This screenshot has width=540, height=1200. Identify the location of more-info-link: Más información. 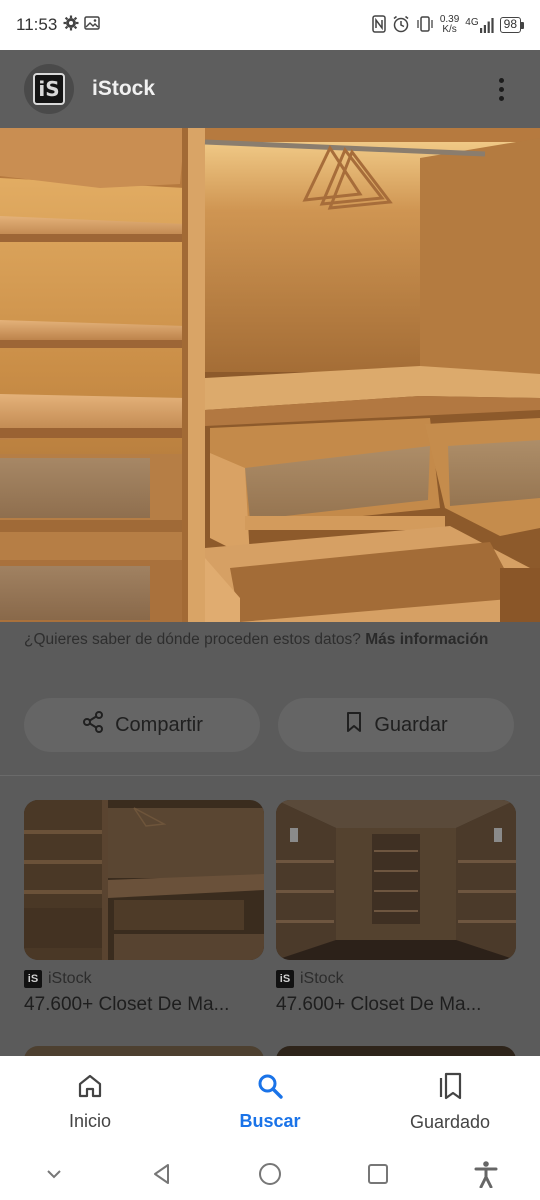
(426, 639).